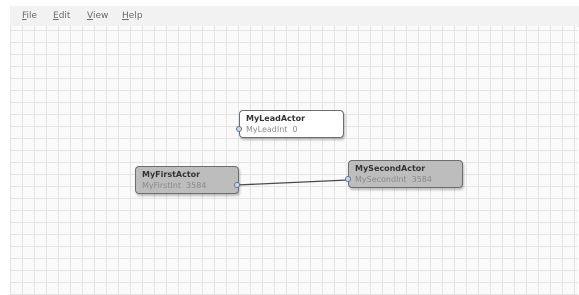  I want to click on node-property: MyFirstInt 3584, so click(174, 186).